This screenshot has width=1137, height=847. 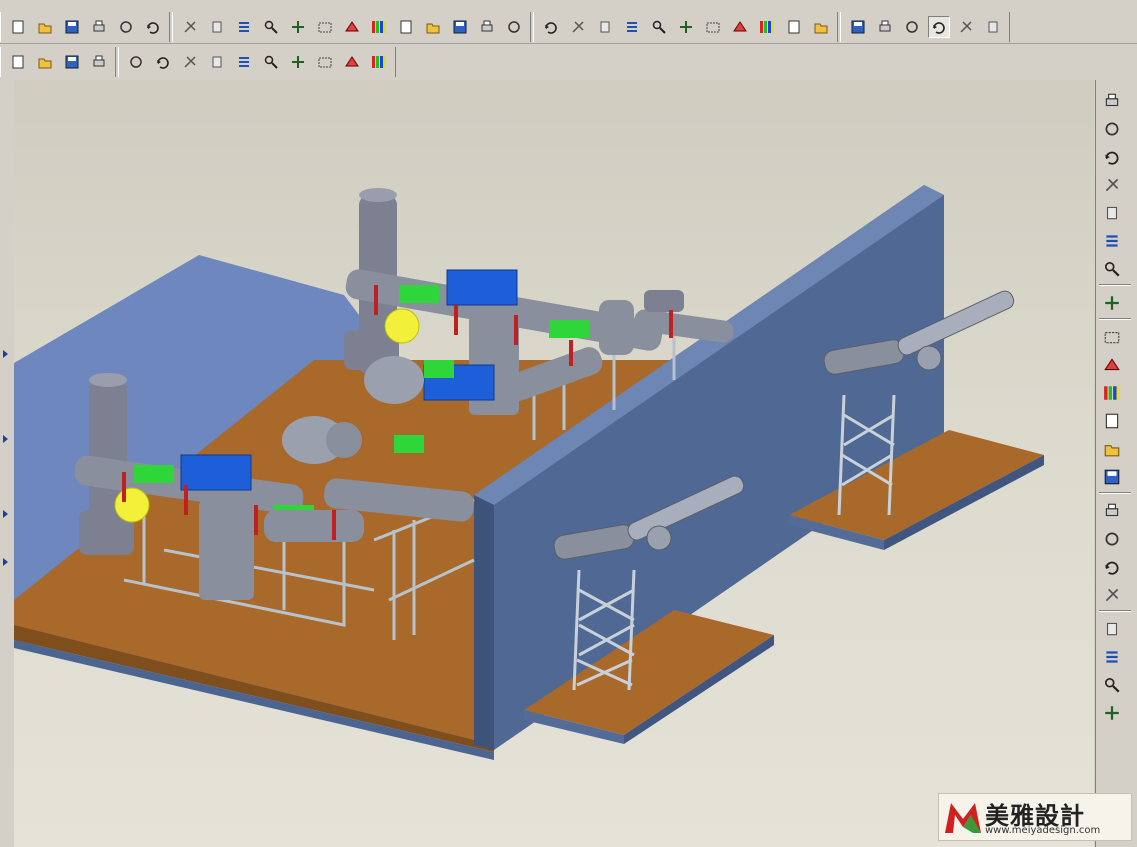 I want to click on redo-icon, so click(x=217, y=27).